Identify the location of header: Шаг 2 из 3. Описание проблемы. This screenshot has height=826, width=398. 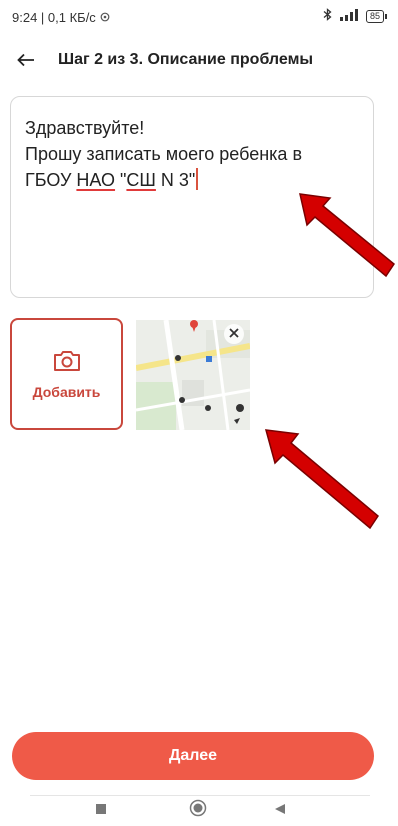
(199, 60).